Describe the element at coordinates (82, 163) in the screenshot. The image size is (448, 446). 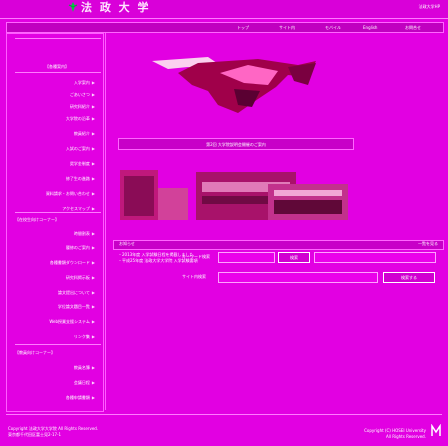
I see `sidebar-item: 奨学金制度 ▶` at that location.